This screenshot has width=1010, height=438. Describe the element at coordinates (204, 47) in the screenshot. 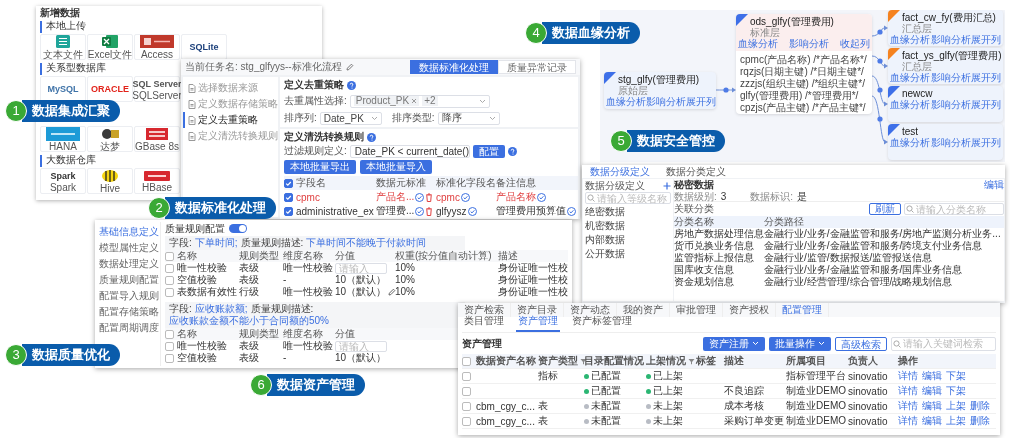

I see `source-tile: SQLite` at that location.